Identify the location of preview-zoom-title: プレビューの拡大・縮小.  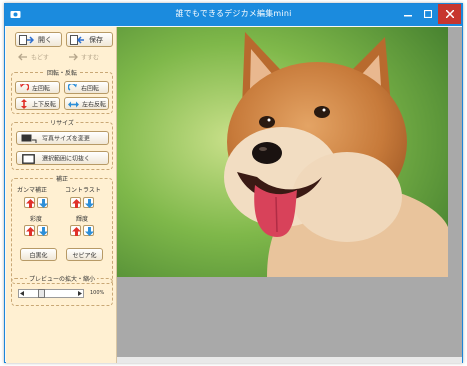
(61, 279).